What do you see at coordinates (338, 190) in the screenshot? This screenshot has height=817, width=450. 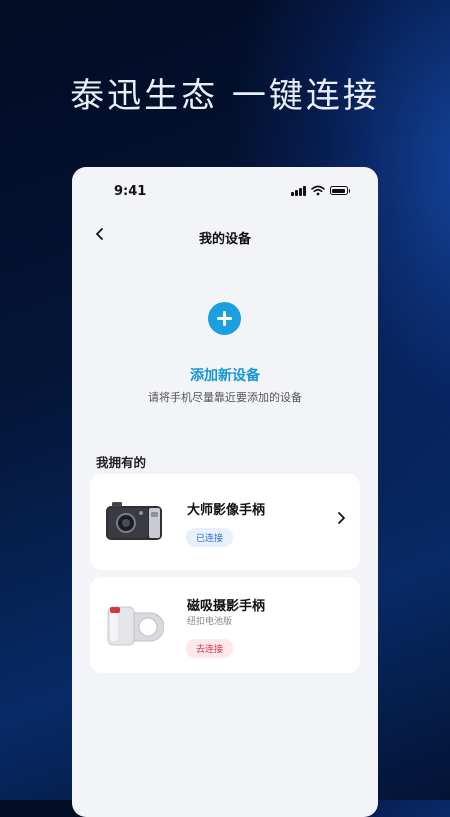 I see `battery-icon` at bounding box center [338, 190].